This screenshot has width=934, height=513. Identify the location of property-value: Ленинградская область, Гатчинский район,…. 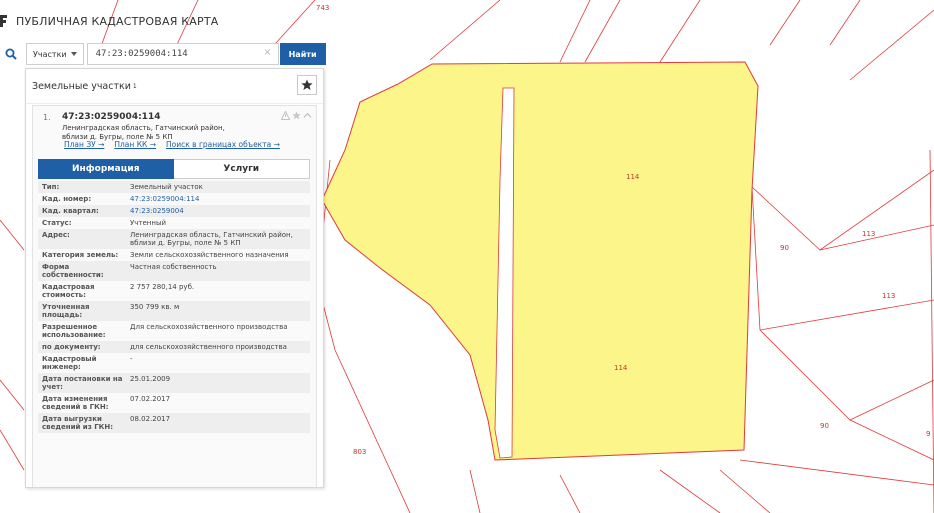
(211, 239).